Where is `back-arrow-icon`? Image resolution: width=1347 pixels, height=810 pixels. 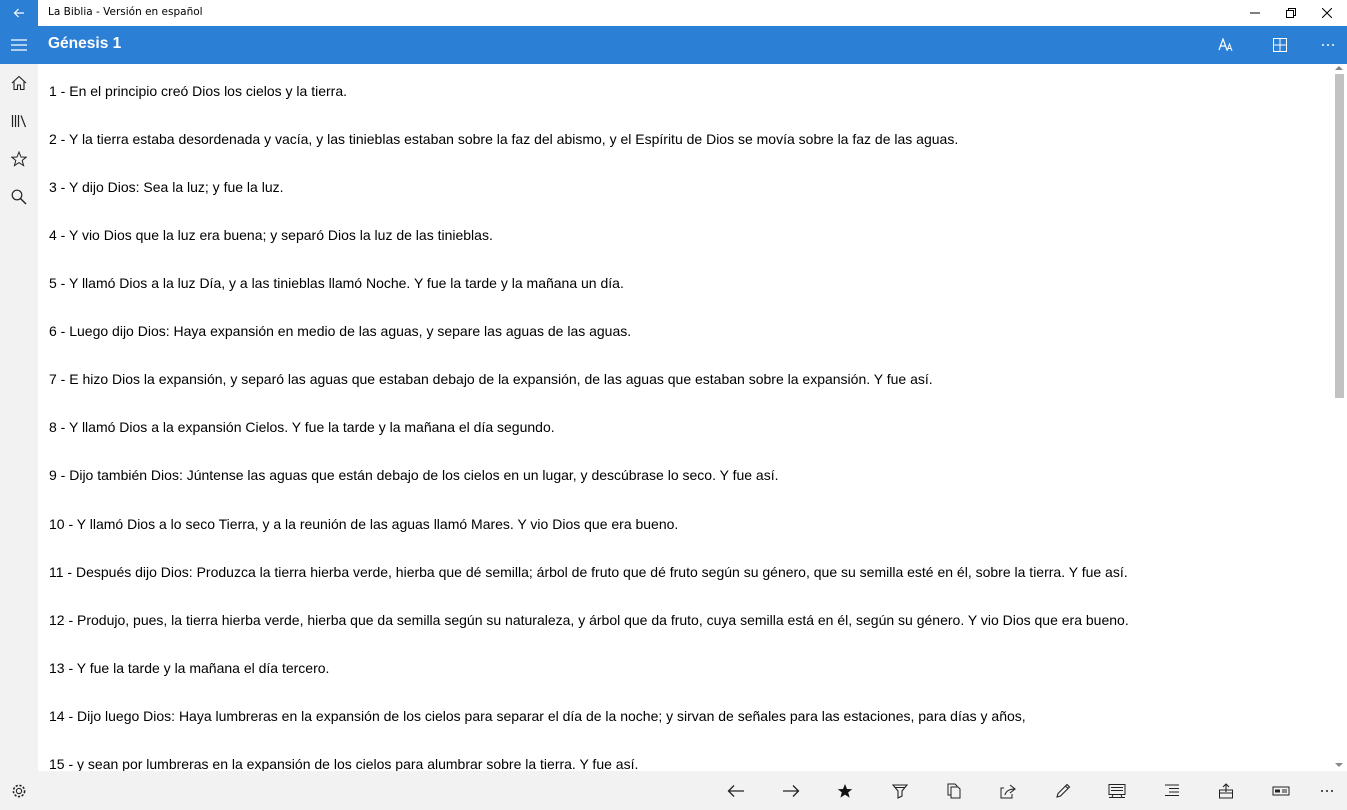
back-arrow-icon is located at coordinates (18, 13).